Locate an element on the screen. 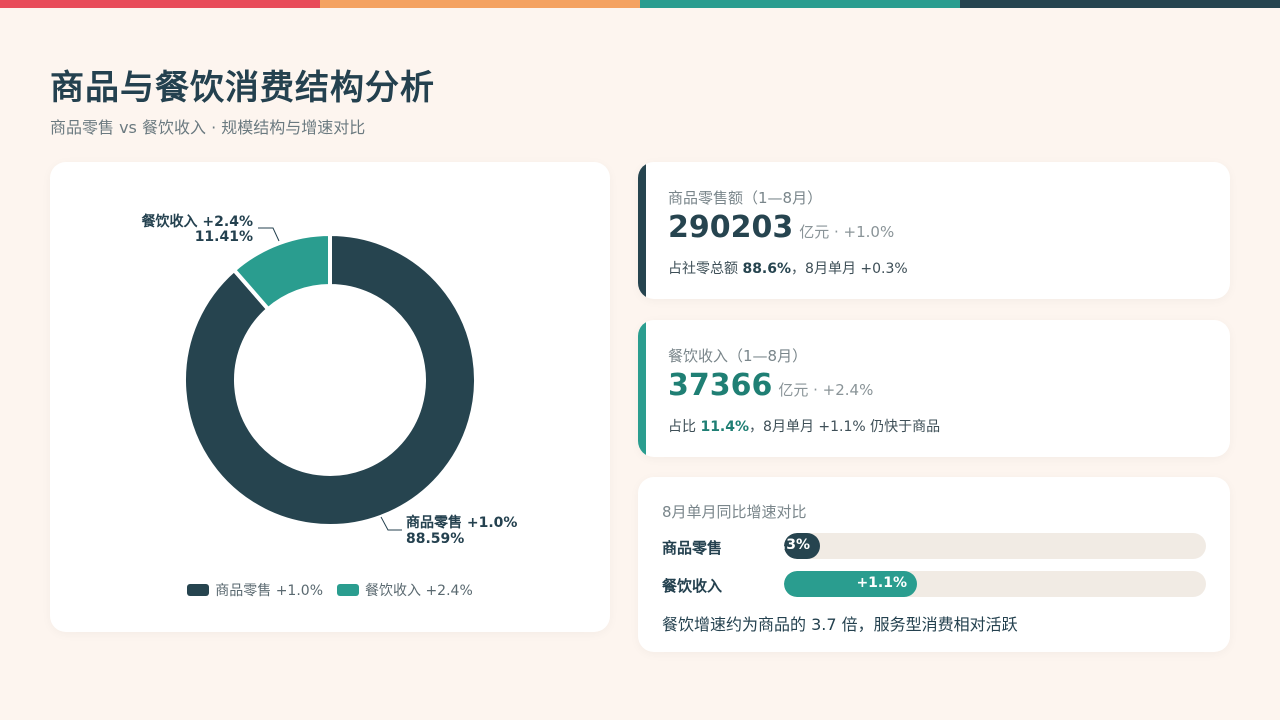 The width and height of the screenshot is (1280, 720). legend-item-catering: 餐饮收入 +2.4% is located at coordinates (405, 590).